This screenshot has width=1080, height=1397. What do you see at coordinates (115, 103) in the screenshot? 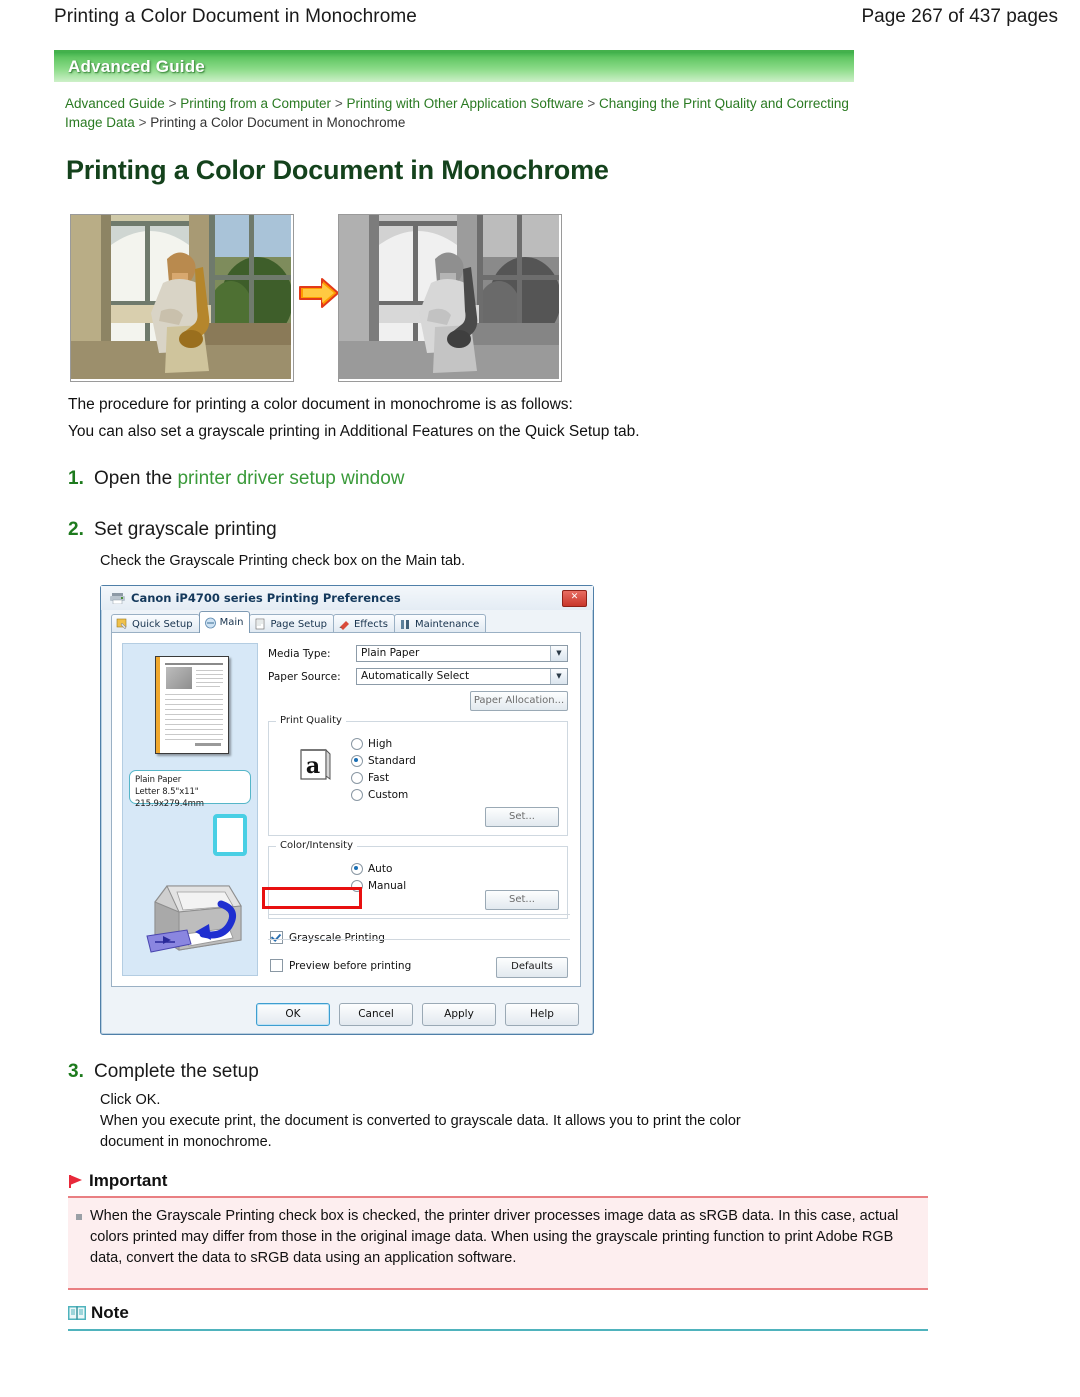
I see `breadcrumb-item-0: Advanced Guide` at bounding box center [115, 103].